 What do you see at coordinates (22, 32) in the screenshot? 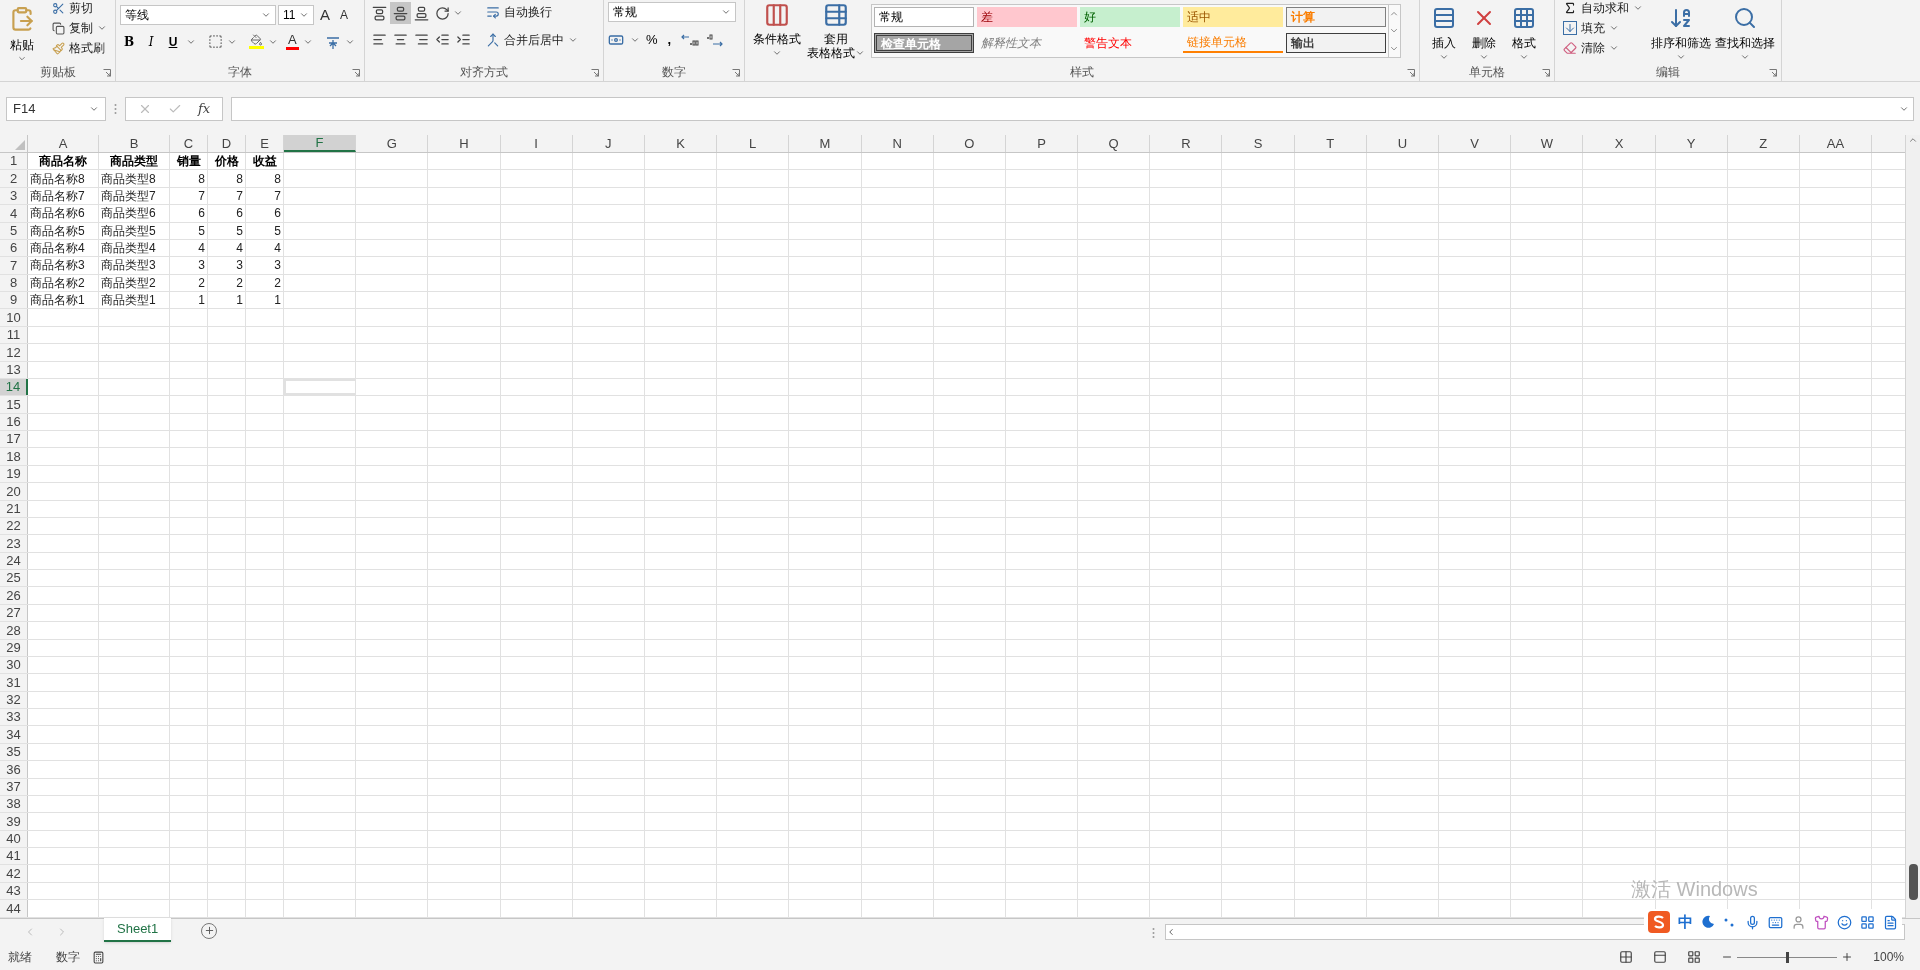
I see `paste-button: 粘贴` at bounding box center [22, 32].